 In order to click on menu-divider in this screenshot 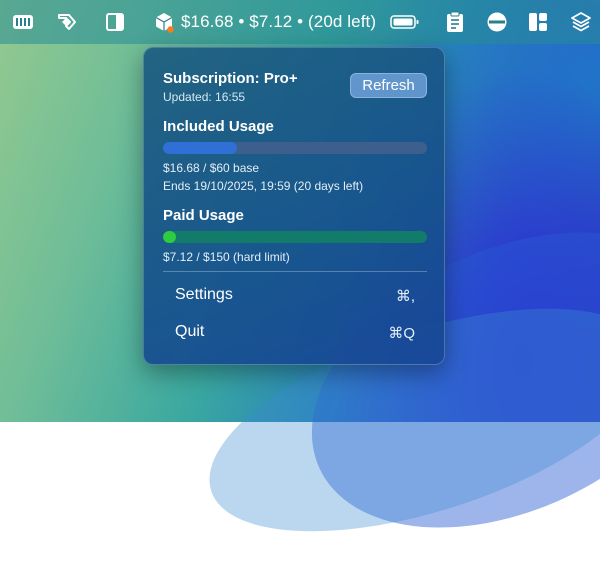, I will do `click(295, 271)`.